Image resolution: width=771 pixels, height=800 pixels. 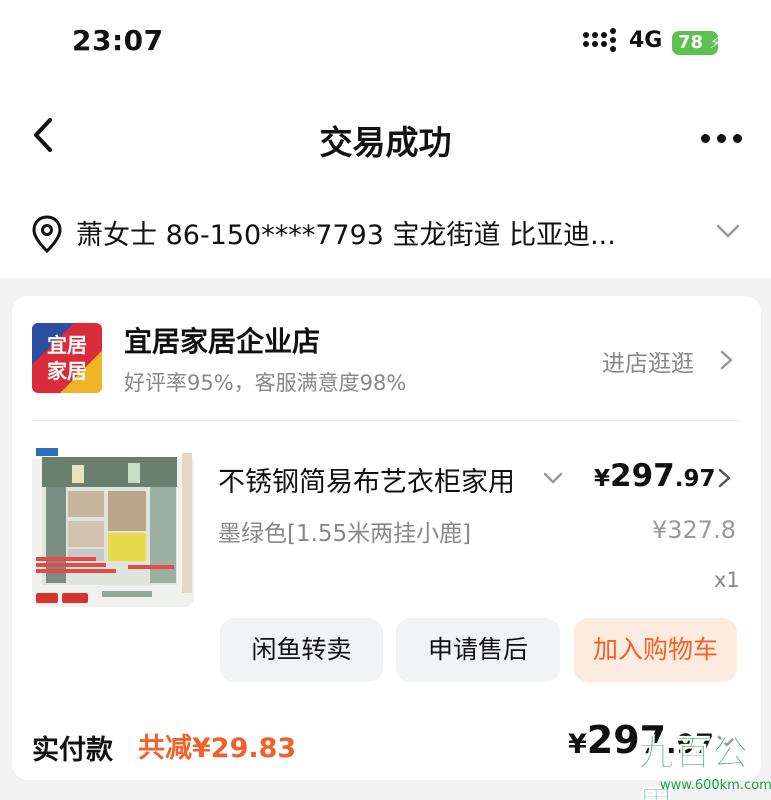 What do you see at coordinates (47, 234) in the screenshot?
I see `location-pin-icon` at bounding box center [47, 234].